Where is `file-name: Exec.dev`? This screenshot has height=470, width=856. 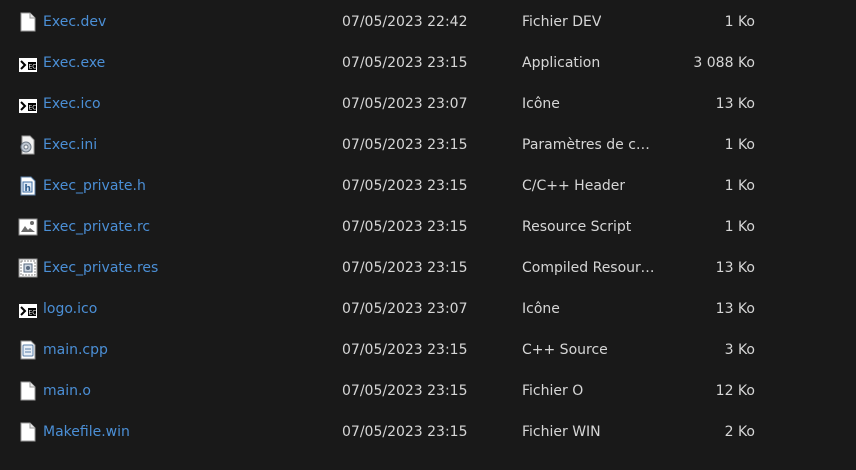 file-name: Exec.dev is located at coordinates (74, 22).